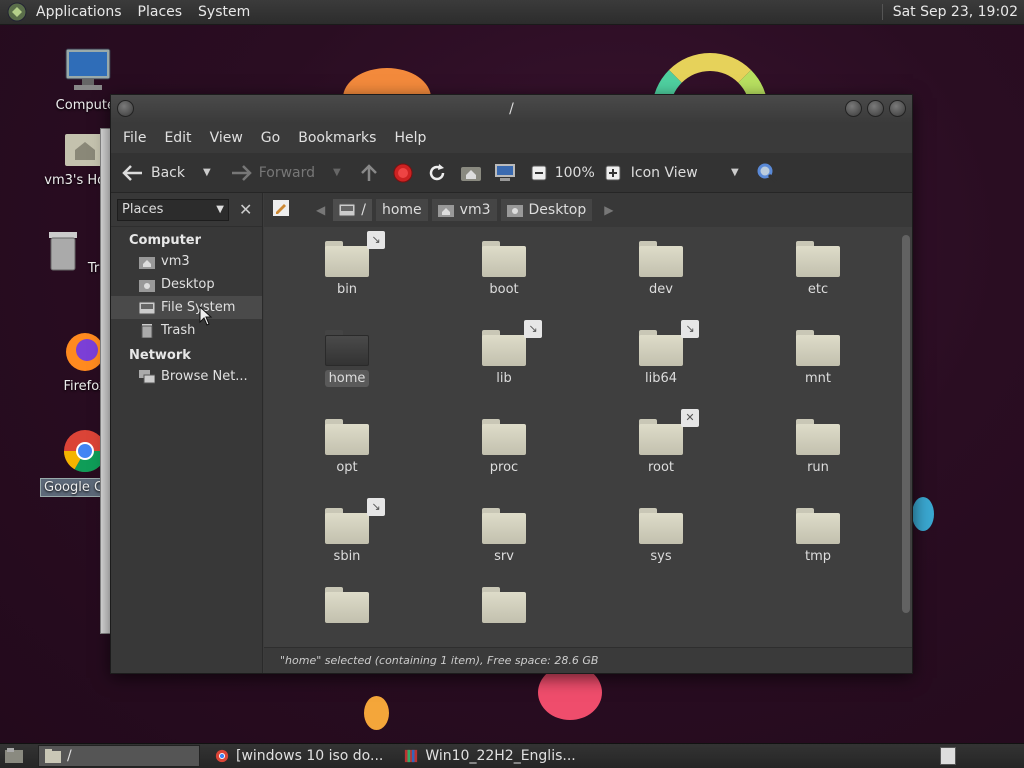  I want to click on panel-clock: Sat Sep 23, 19:02, so click(952, 12).